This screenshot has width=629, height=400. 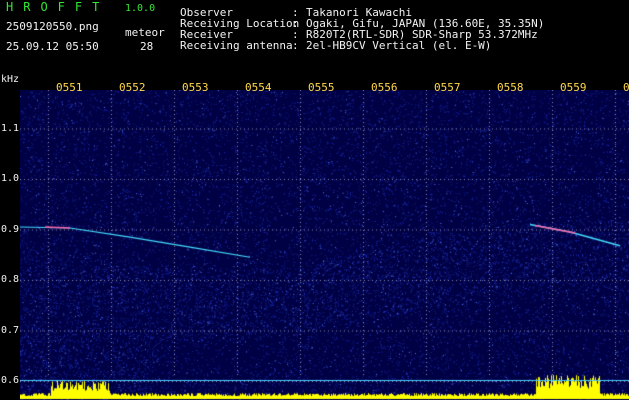 I want to click on y-tick-label: 0.6, so click(x=10, y=380).